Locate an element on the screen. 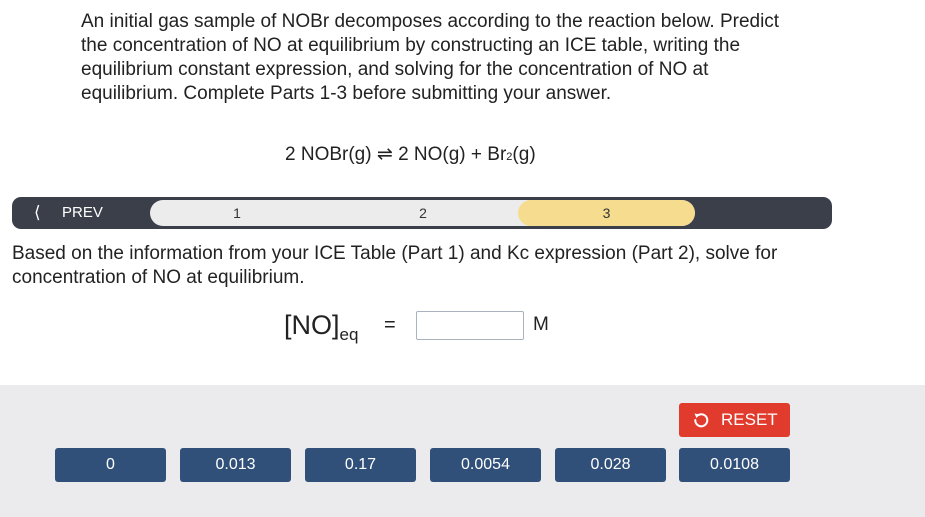 The image size is (925, 517). answer-label-subscript: eq is located at coordinates (349, 334).